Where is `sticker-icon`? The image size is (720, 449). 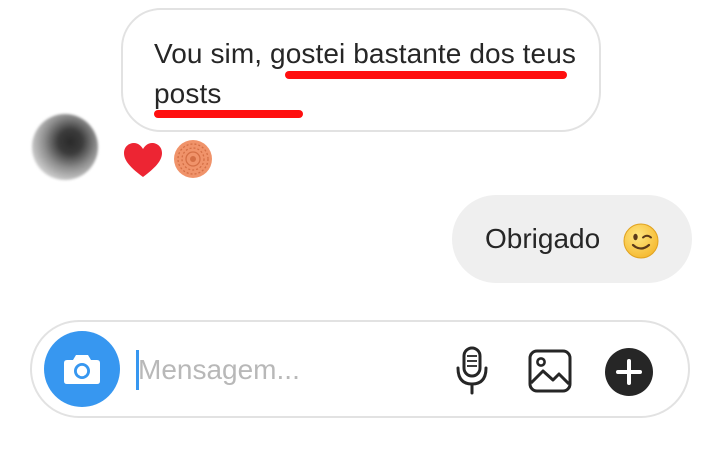 sticker-icon is located at coordinates (193, 159).